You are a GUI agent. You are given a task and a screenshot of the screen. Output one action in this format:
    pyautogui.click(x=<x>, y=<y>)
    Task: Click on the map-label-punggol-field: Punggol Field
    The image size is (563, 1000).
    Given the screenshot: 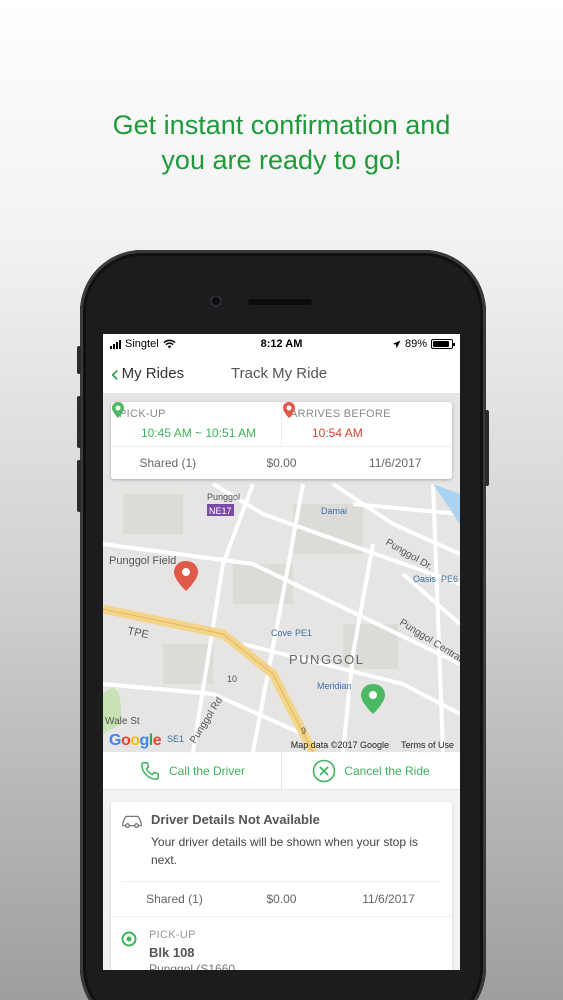 What is the action you would take?
    pyautogui.click(x=142, y=561)
    